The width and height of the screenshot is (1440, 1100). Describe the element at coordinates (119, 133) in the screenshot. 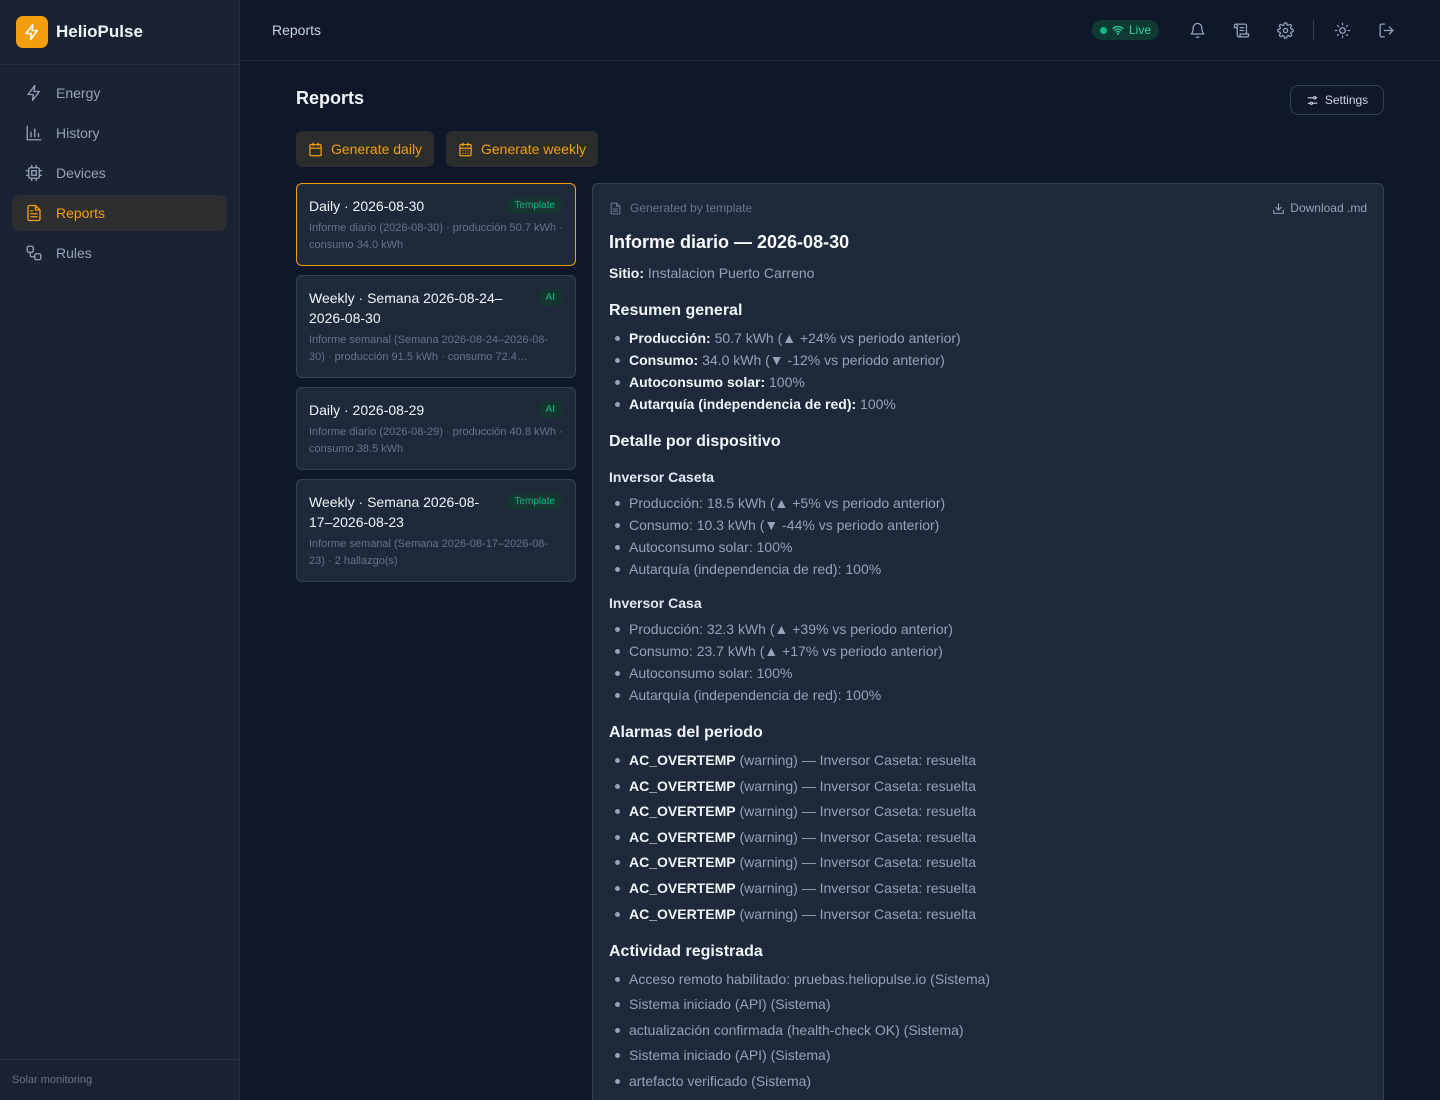

I see `sidebar-item-history: History` at that location.